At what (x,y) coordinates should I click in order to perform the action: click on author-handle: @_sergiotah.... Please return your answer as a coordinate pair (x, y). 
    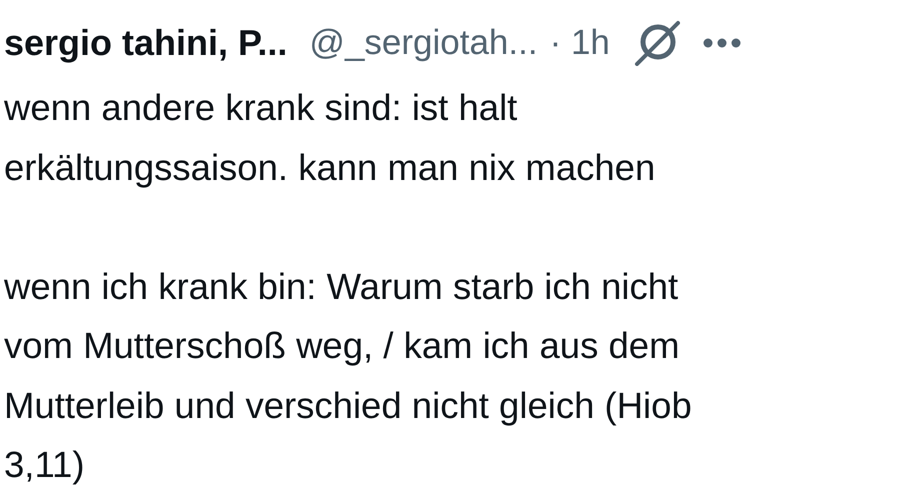
    Looking at the image, I should click on (423, 43).